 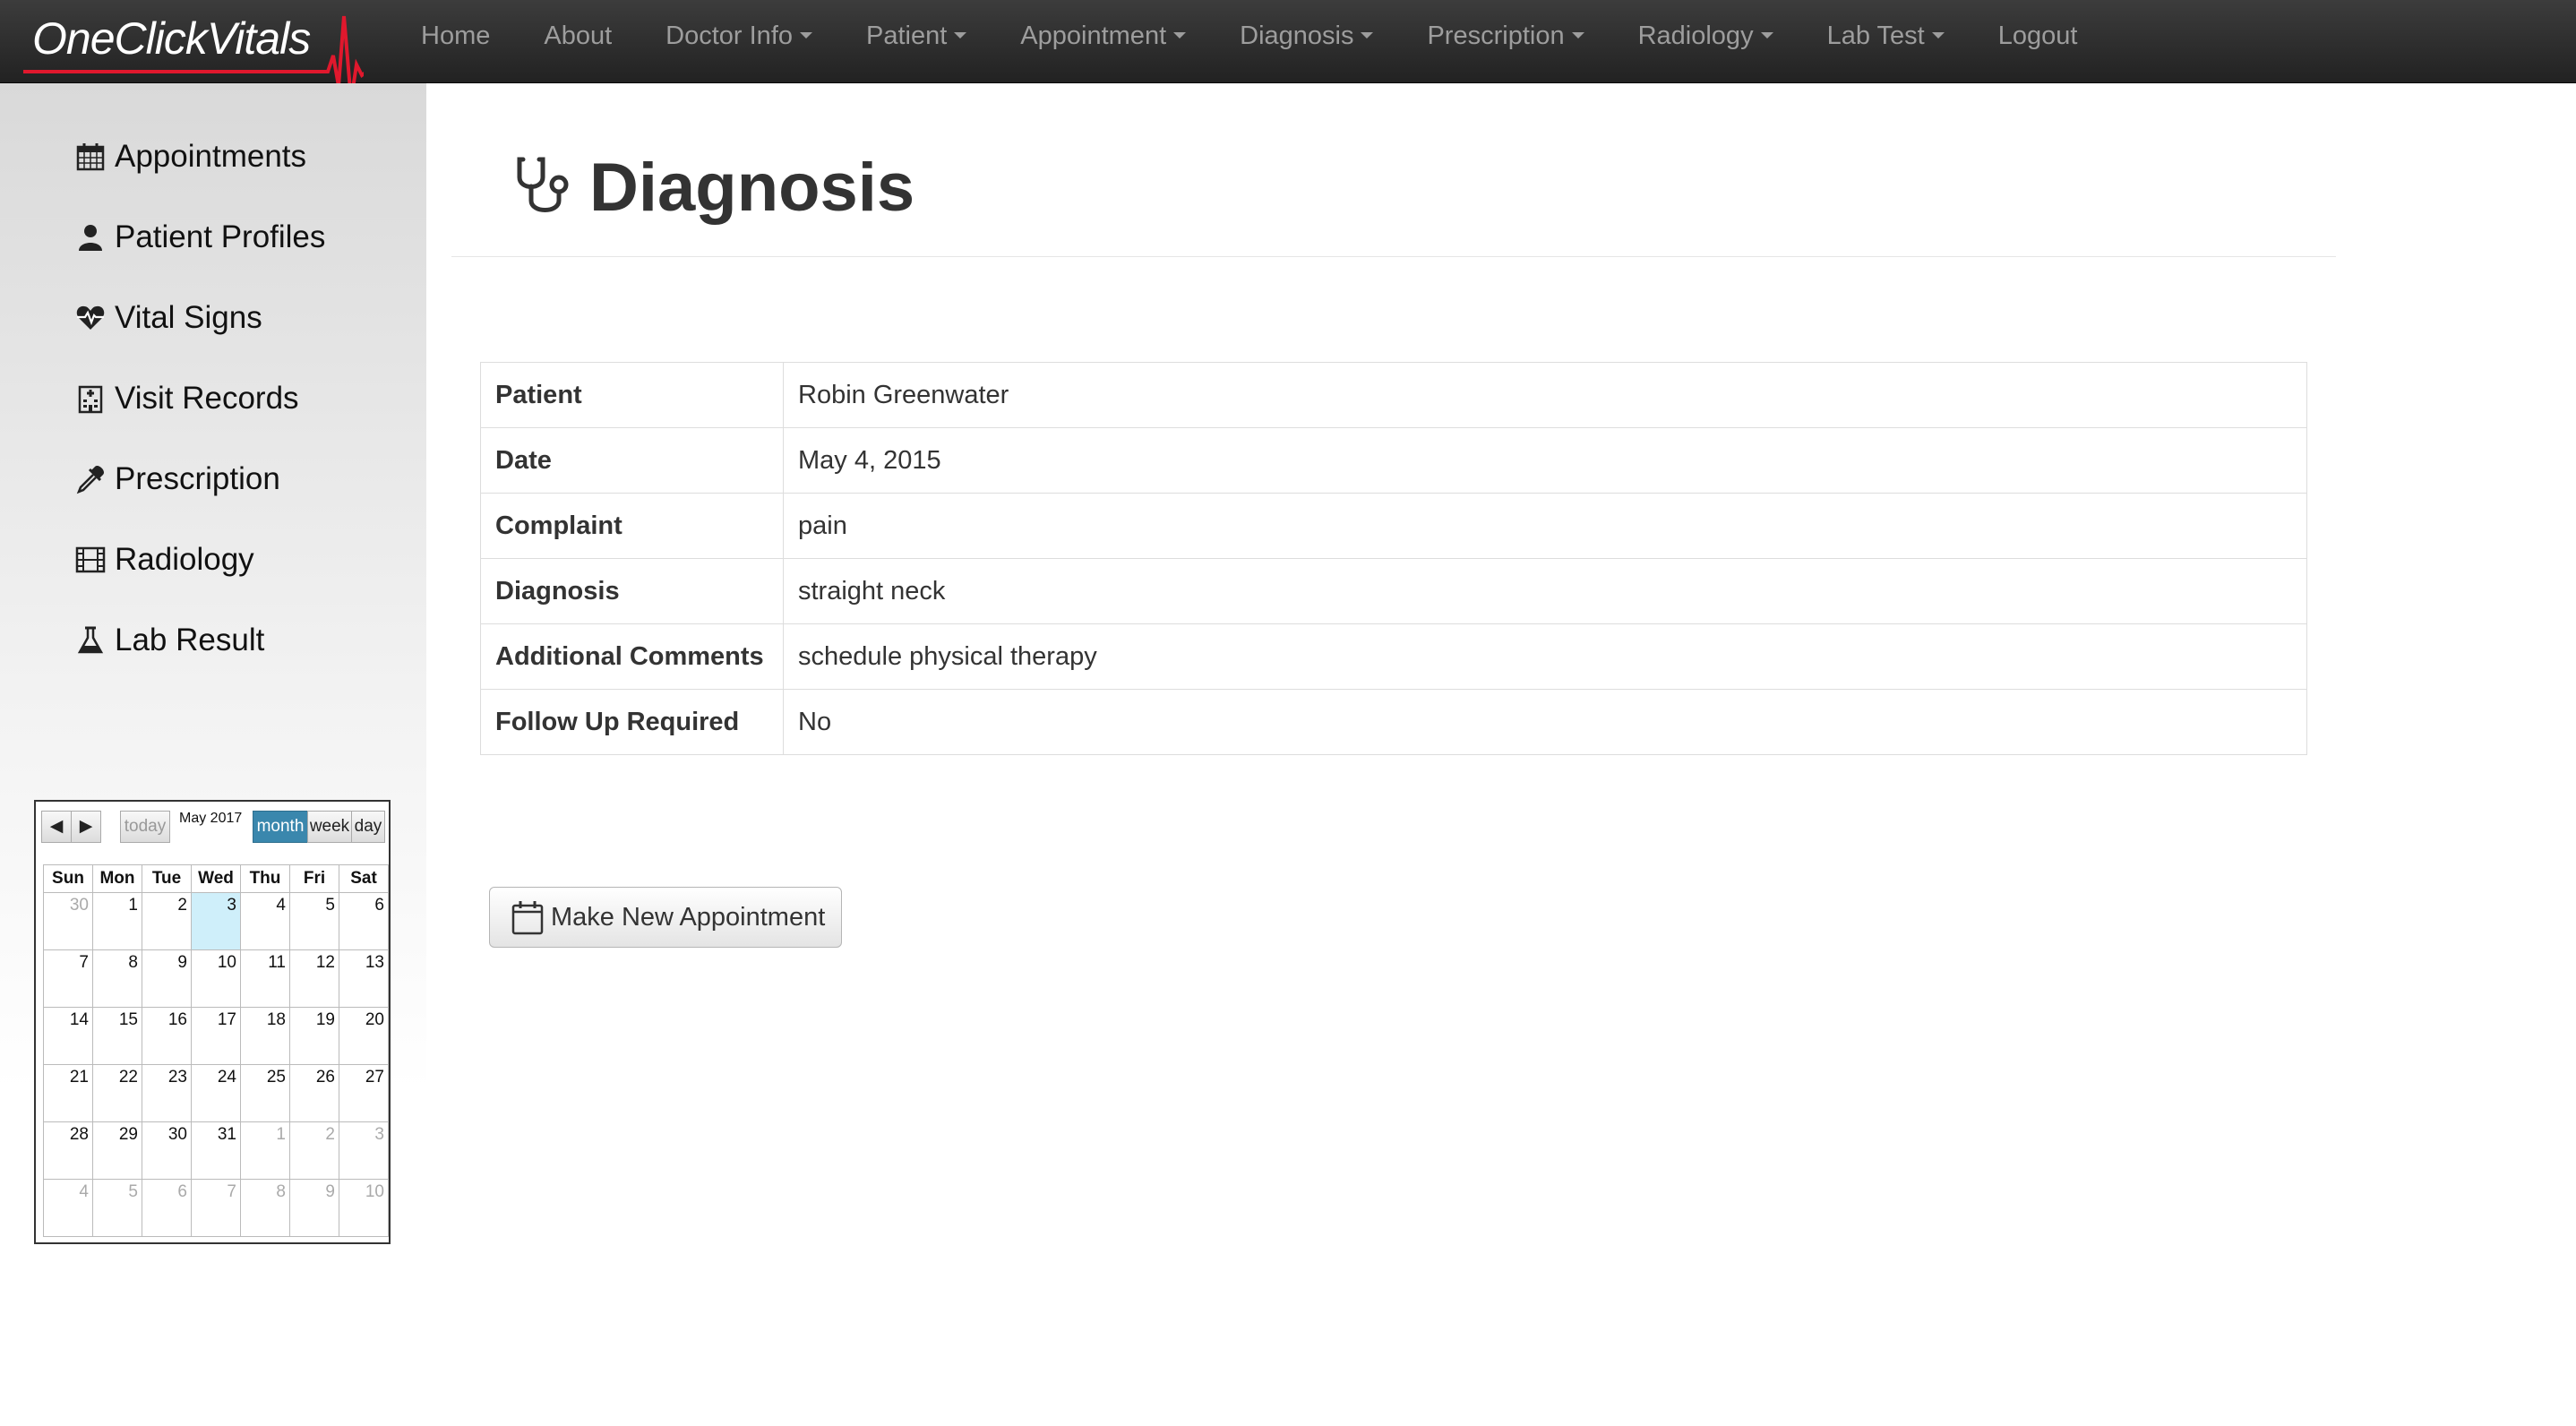 I want to click on calendar-day: 17, so click(x=216, y=1036).